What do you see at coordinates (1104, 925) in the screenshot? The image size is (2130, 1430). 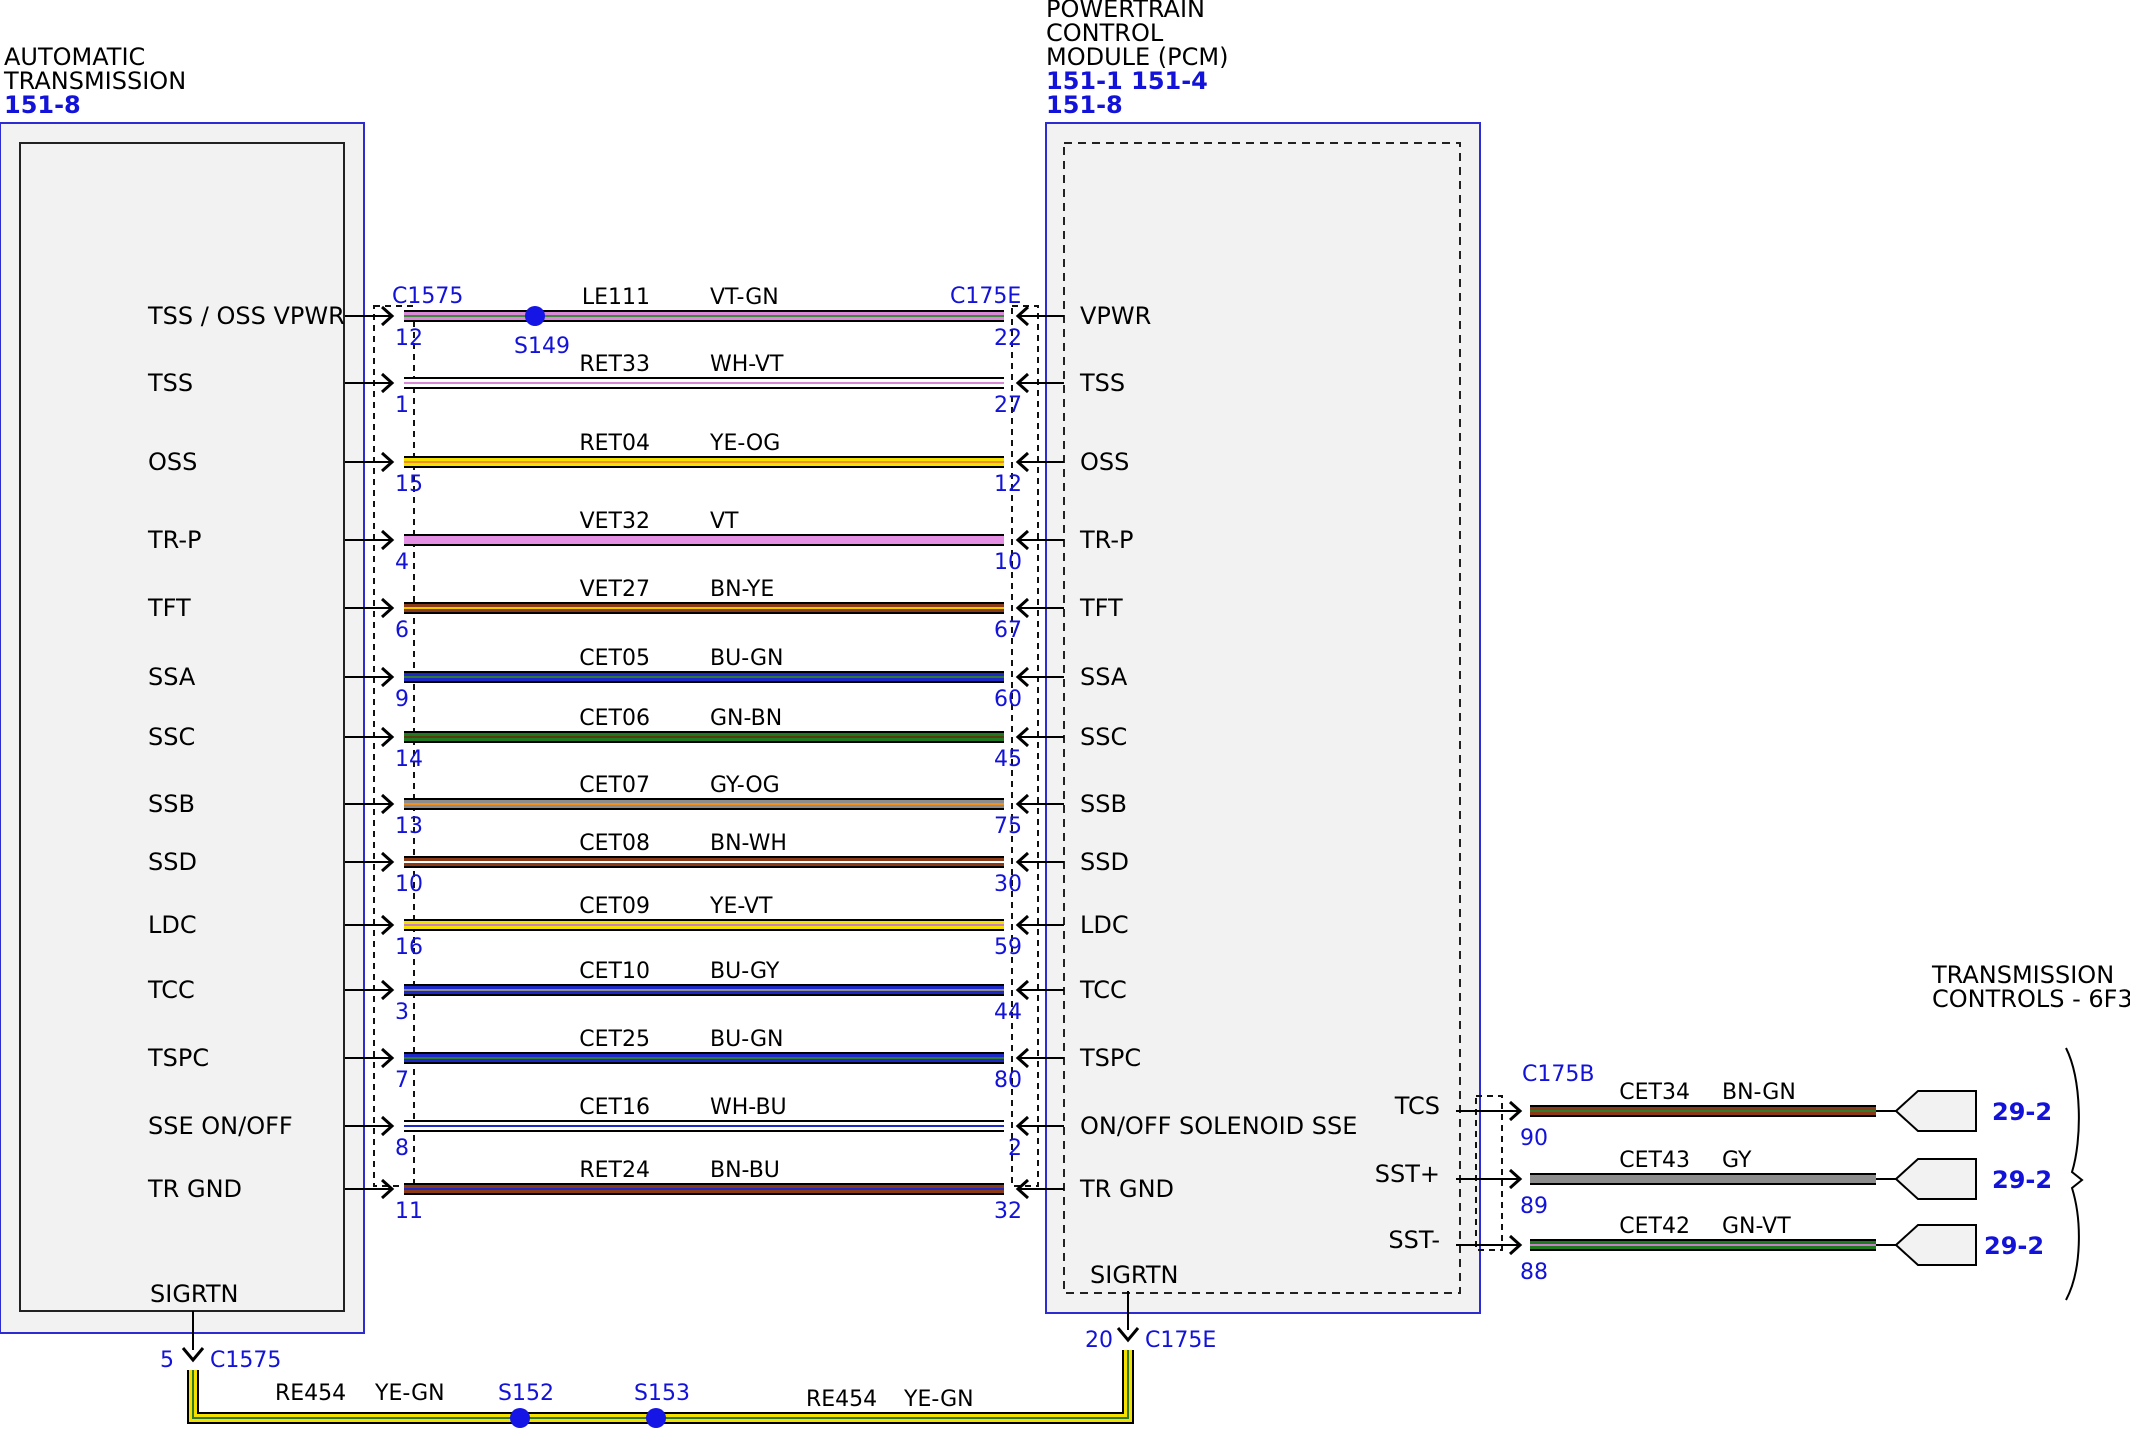 I see `right-pin-label: LDC` at bounding box center [1104, 925].